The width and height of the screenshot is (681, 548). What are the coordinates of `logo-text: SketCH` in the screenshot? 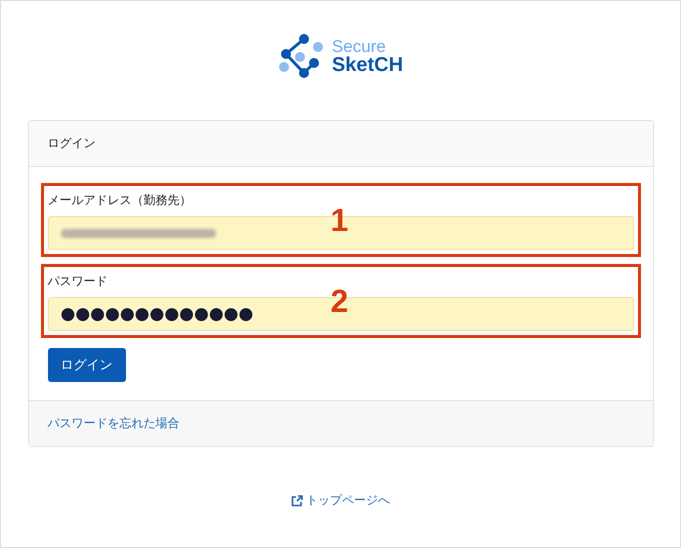 It's located at (368, 65).